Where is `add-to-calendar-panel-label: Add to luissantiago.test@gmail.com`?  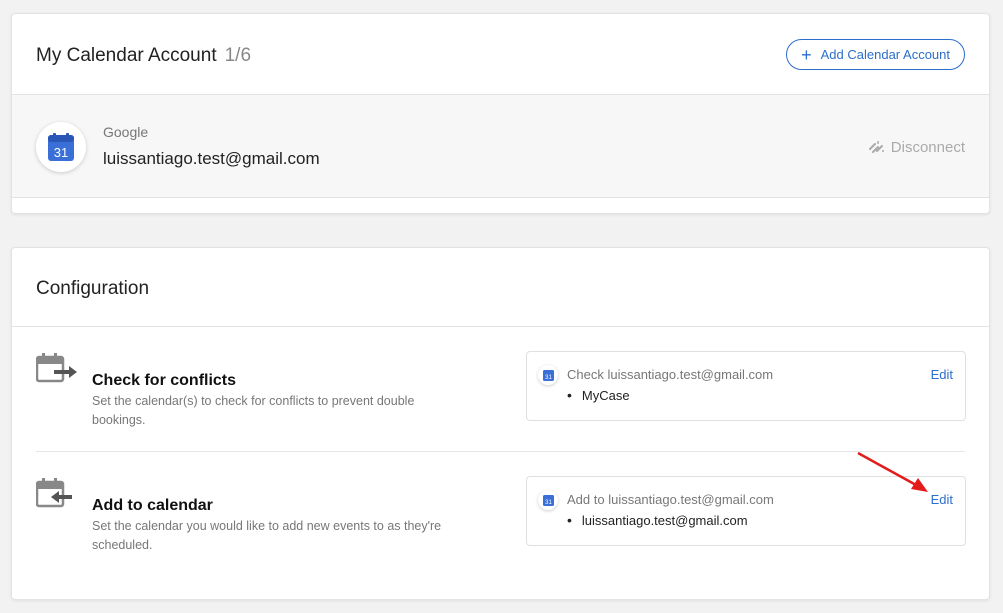
add-to-calendar-panel-label: Add to luissantiago.test@gmail.com is located at coordinates (670, 499).